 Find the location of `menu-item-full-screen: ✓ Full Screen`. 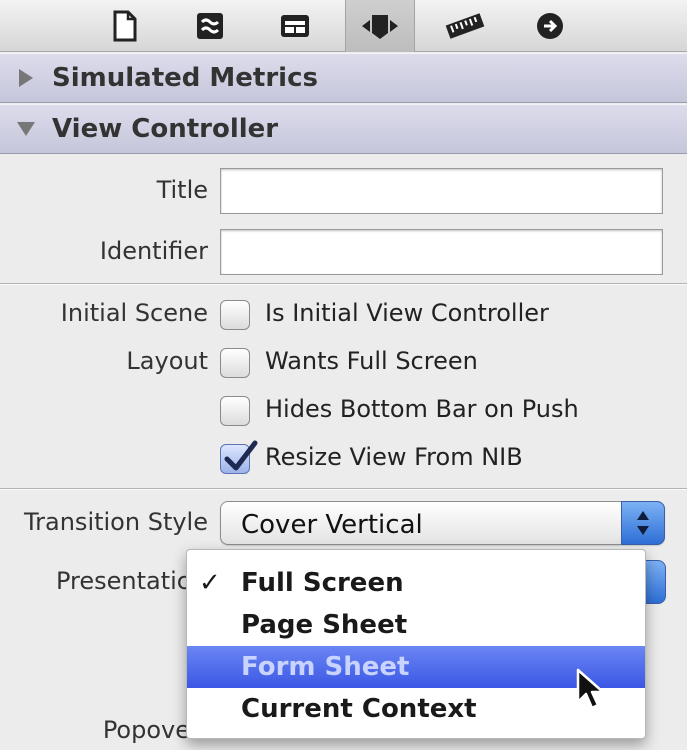

menu-item-full-screen: ✓ Full Screen is located at coordinates (416, 583).